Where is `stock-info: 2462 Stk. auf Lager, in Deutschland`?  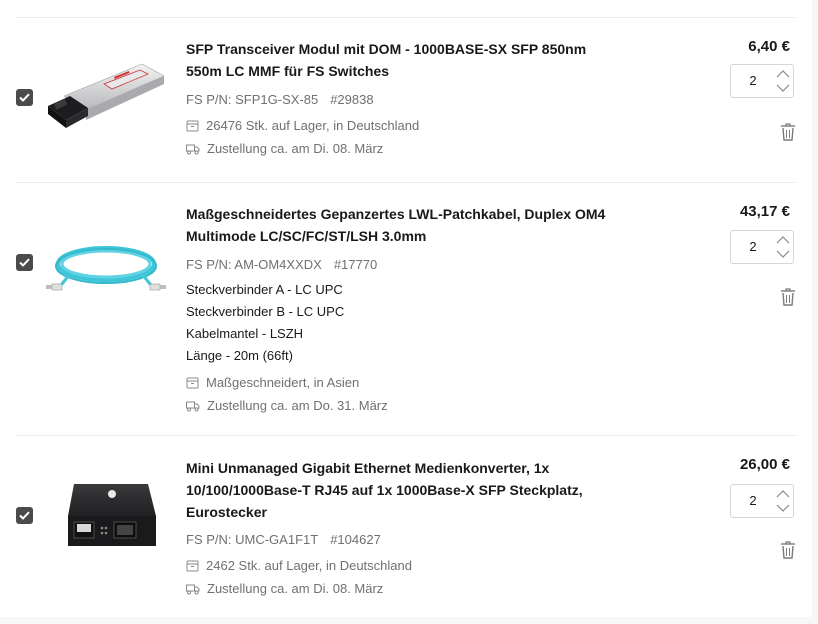
stock-info: 2462 Stk. auf Lager, in Deutschland is located at coordinates (299, 566).